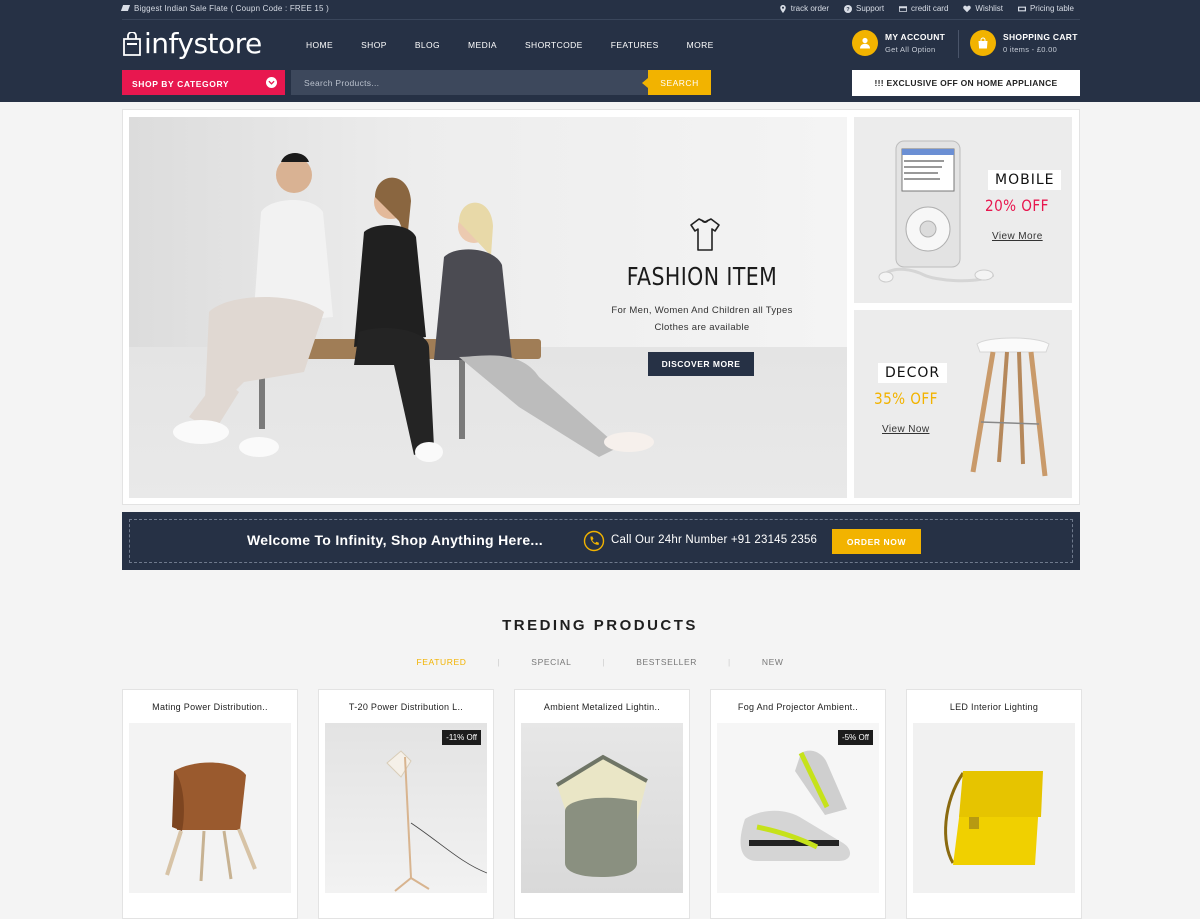 The width and height of the screenshot is (1200, 919). What do you see at coordinates (406, 707) in the screenshot?
I see `product-name: T-20 Power Distribution L..` at bounding box center [406, 707].